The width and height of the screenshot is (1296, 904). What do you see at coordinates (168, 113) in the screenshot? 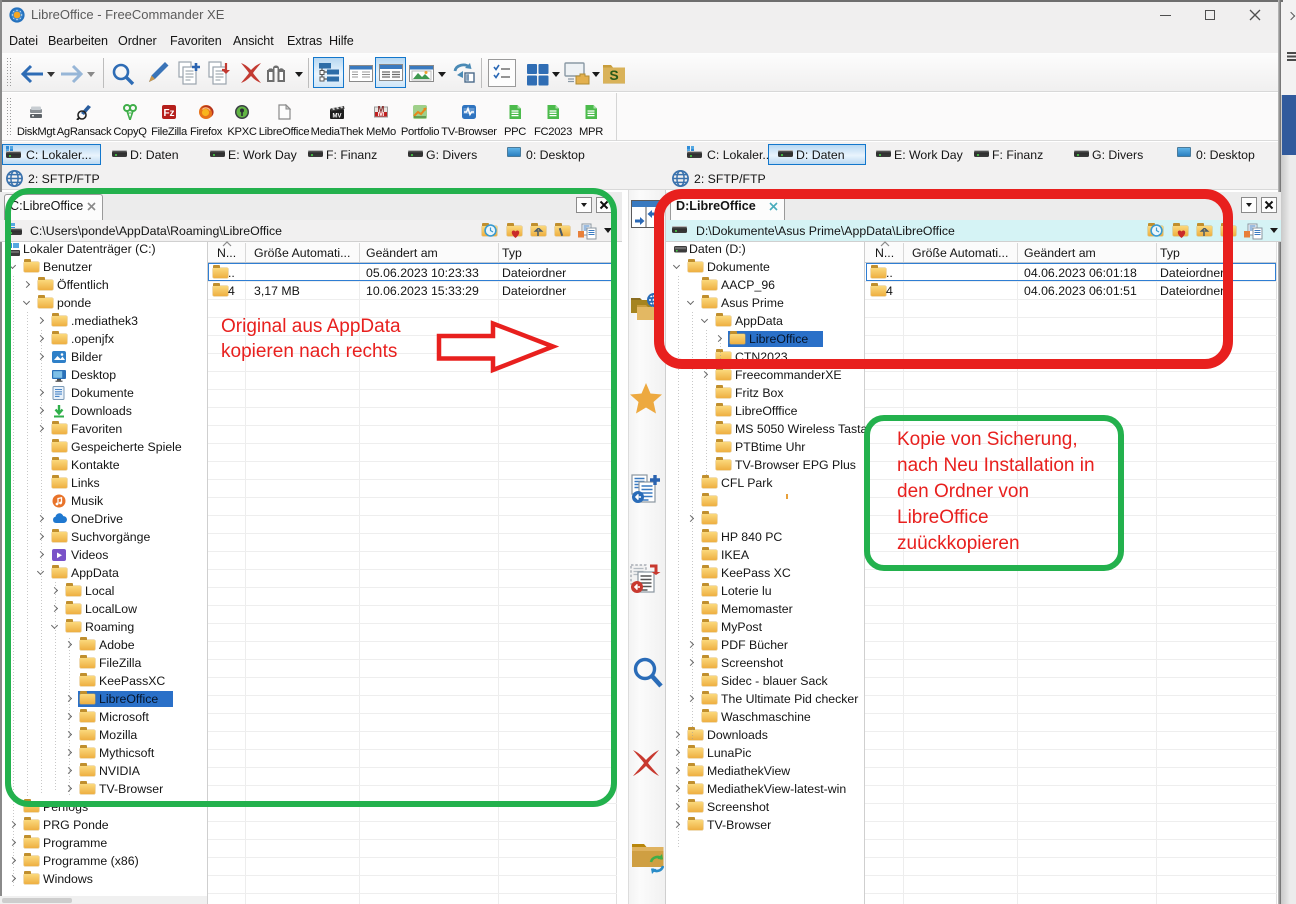
I see `svg-text: Fz` at bounding box center [168, 113].